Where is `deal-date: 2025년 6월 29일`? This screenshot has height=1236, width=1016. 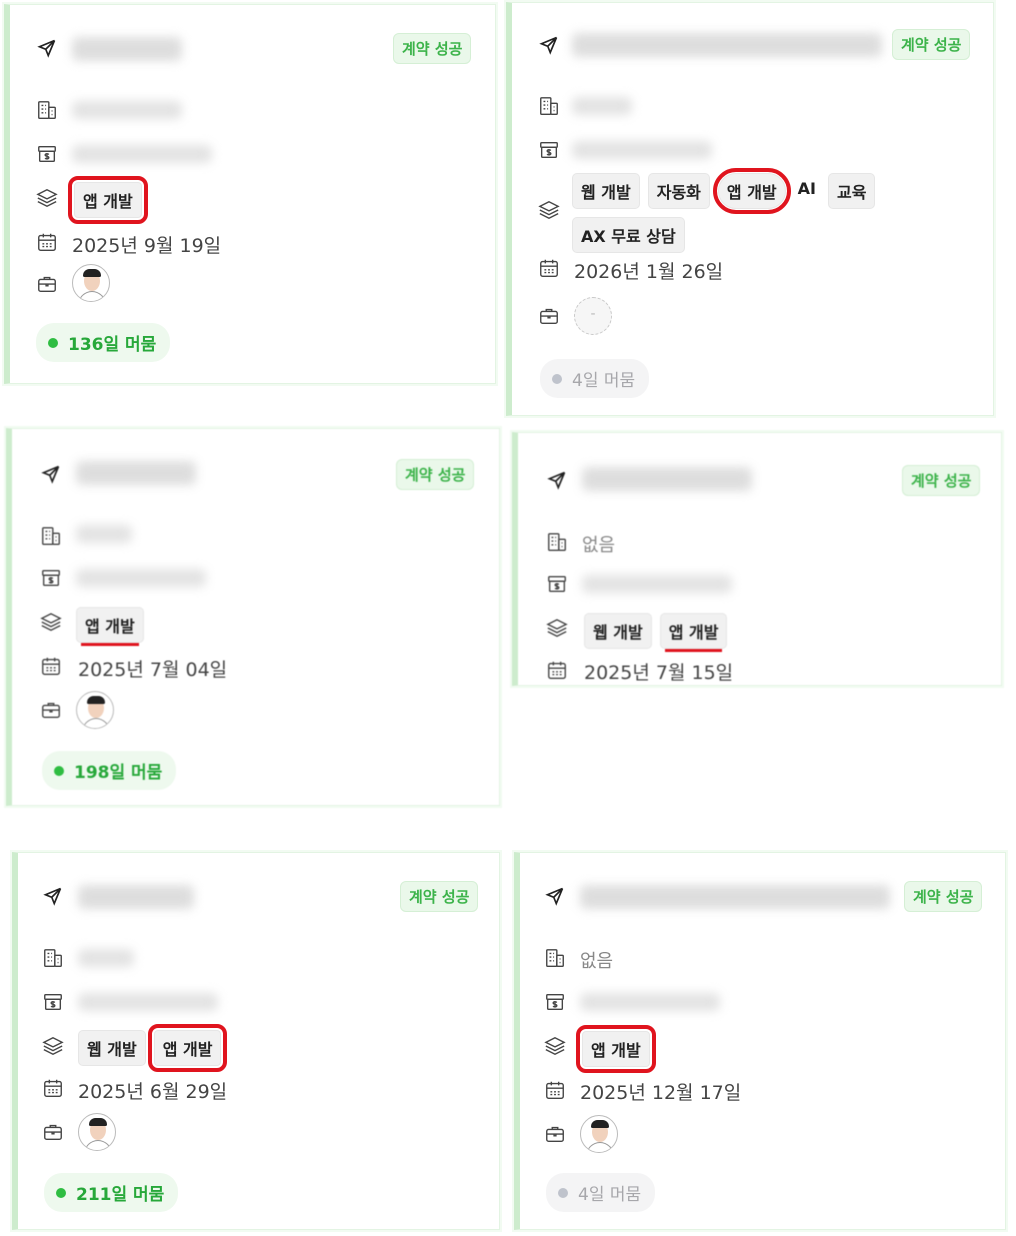
deal-date: 2025년 6월 29일 is located at coordinates (153, 1092).